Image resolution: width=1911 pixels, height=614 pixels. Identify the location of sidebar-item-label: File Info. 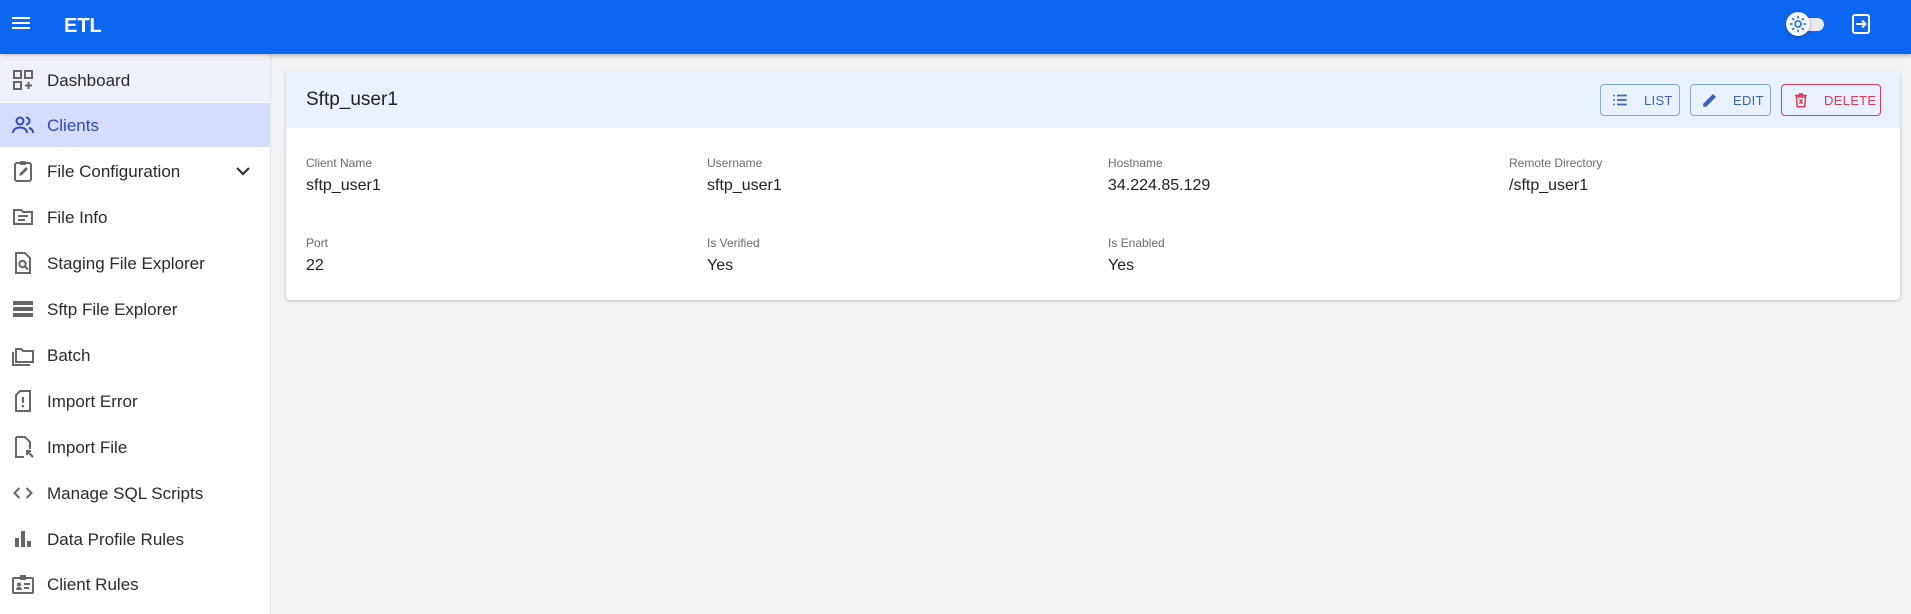
(77, 217).